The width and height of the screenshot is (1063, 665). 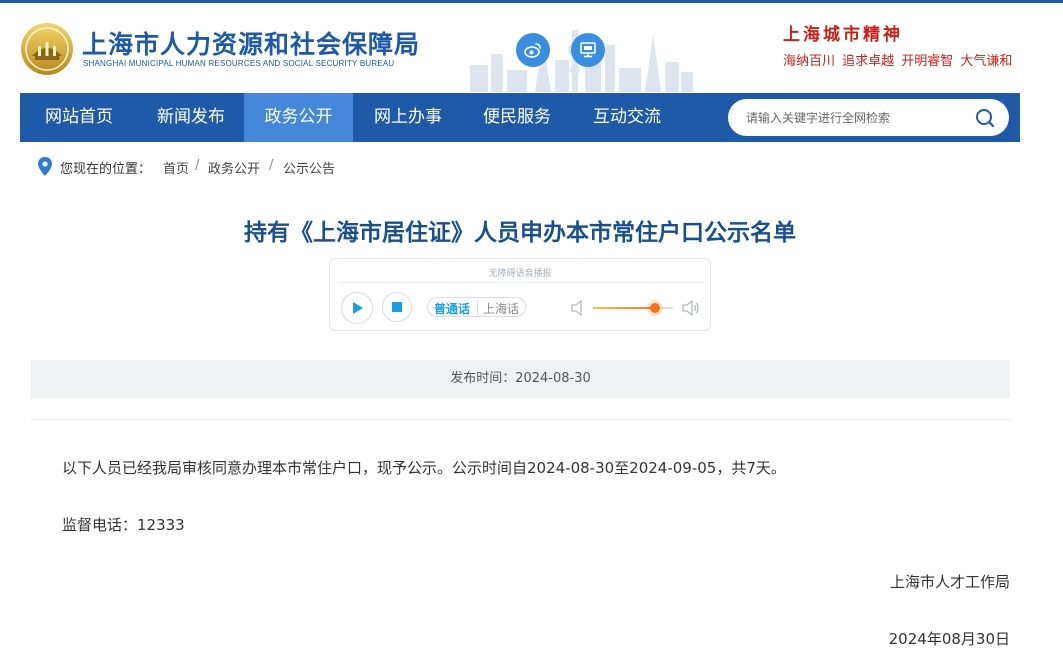 What do you see at coordinates (627, 117) in the screenshot?
I see `nav-item-interaction: 互动交流` at bounding box center [627, 117].